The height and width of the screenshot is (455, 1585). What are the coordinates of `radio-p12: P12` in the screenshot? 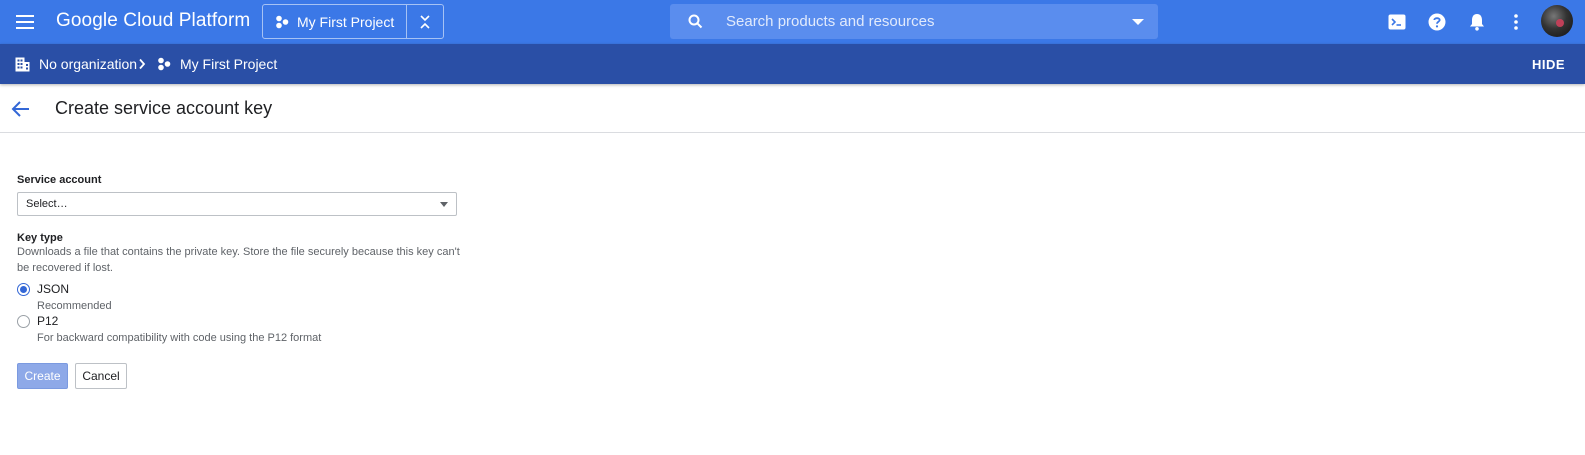 It's located at (37, 321).